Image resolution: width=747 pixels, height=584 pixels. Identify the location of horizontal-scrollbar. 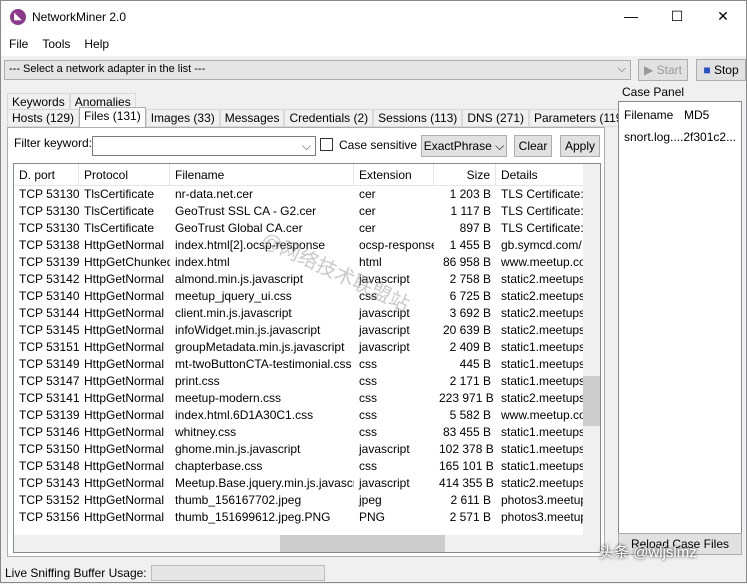
(307, 543).